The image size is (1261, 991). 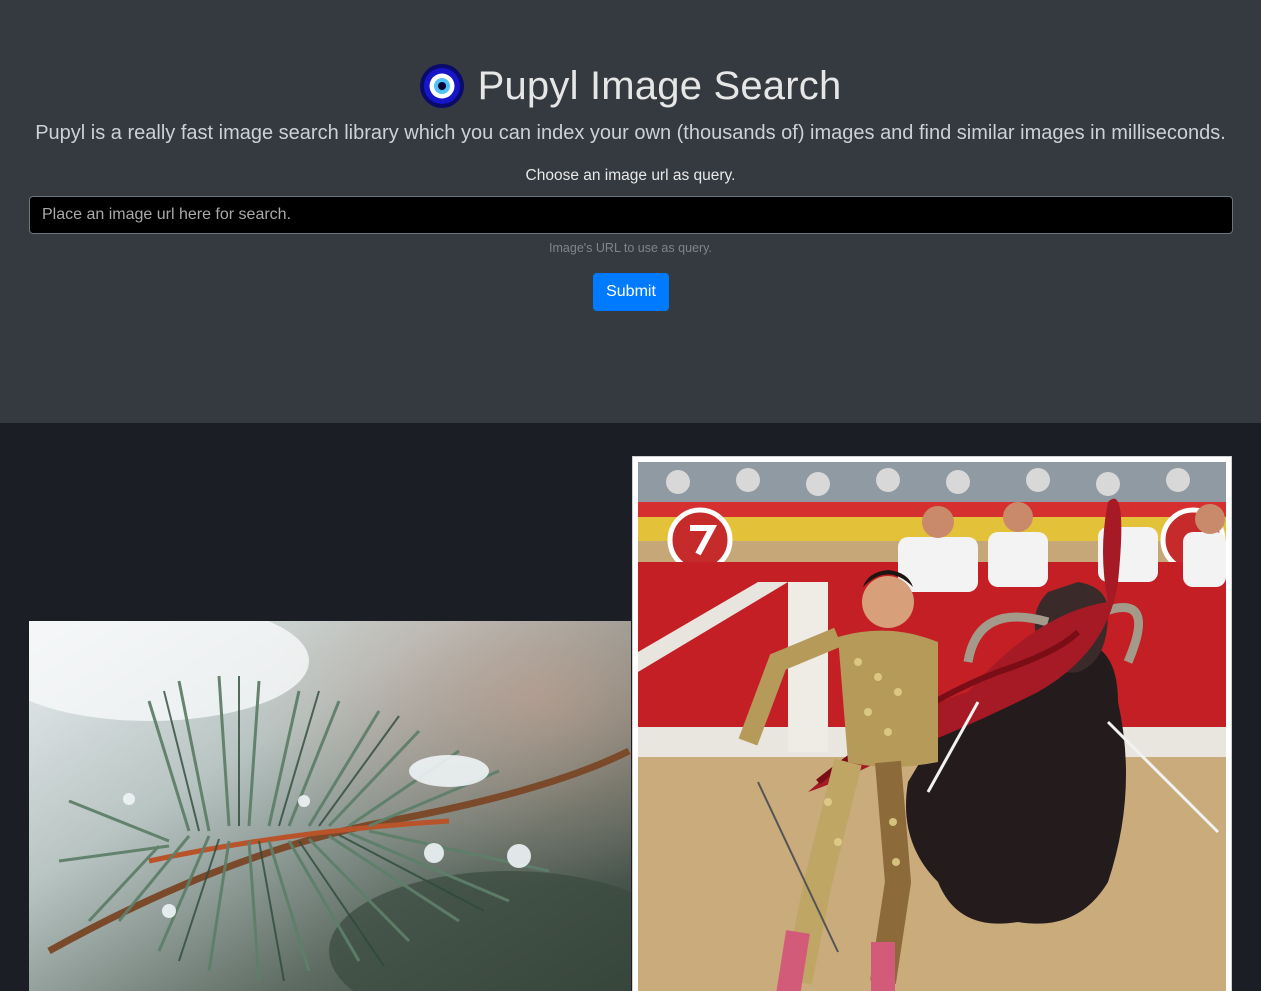 I want to click on brand: Pupyl Image Search, so click(x=630, y=86).